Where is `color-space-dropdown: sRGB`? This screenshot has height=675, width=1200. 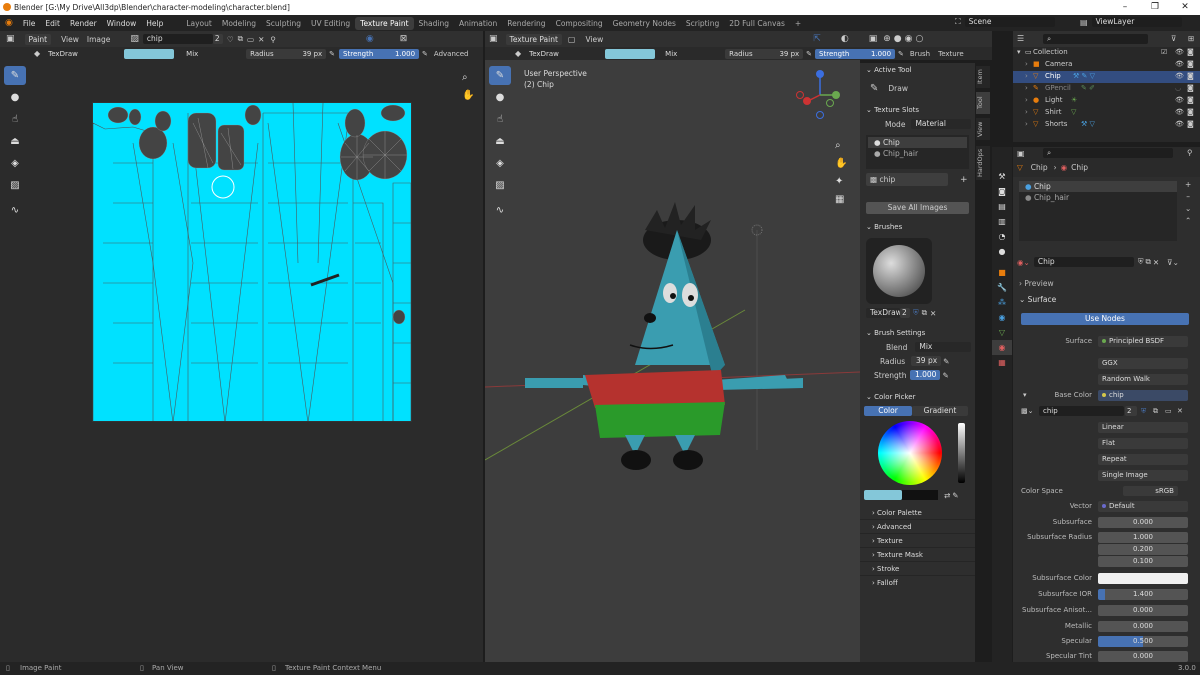 color-space-dropdown: sRGB is located at coordinates (1150, 491).